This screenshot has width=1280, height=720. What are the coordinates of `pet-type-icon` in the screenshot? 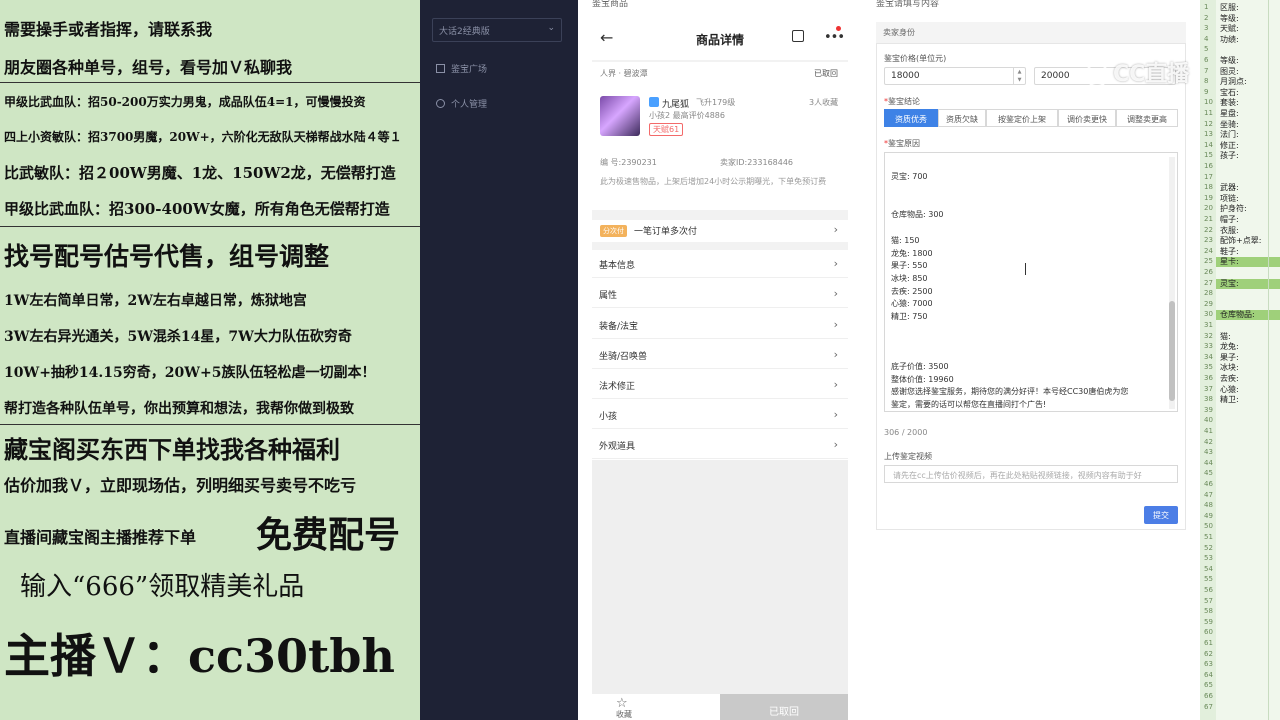 It's located at (654, 102).